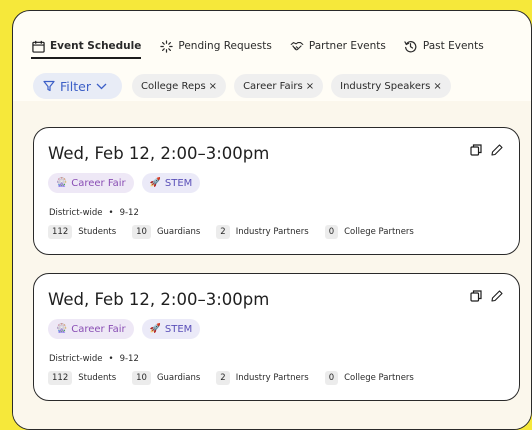 This screenshot has height=430, width=532. Describe the element at coordinates (453, 46) in the screenshot. I see `tab-label: Past Events` at that location.